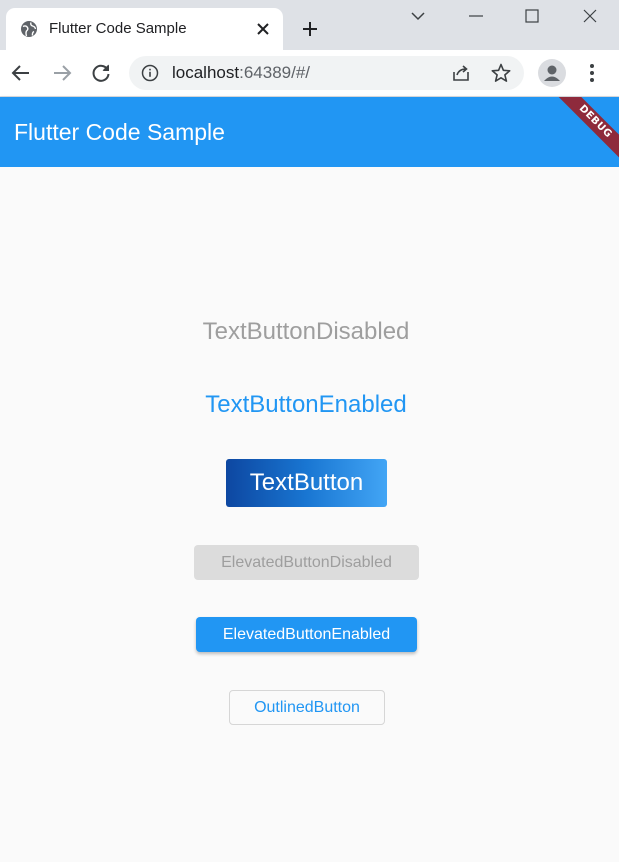 The image size is (619, 862). I want to click on url-path: :64389/#/, so click(275, 72).